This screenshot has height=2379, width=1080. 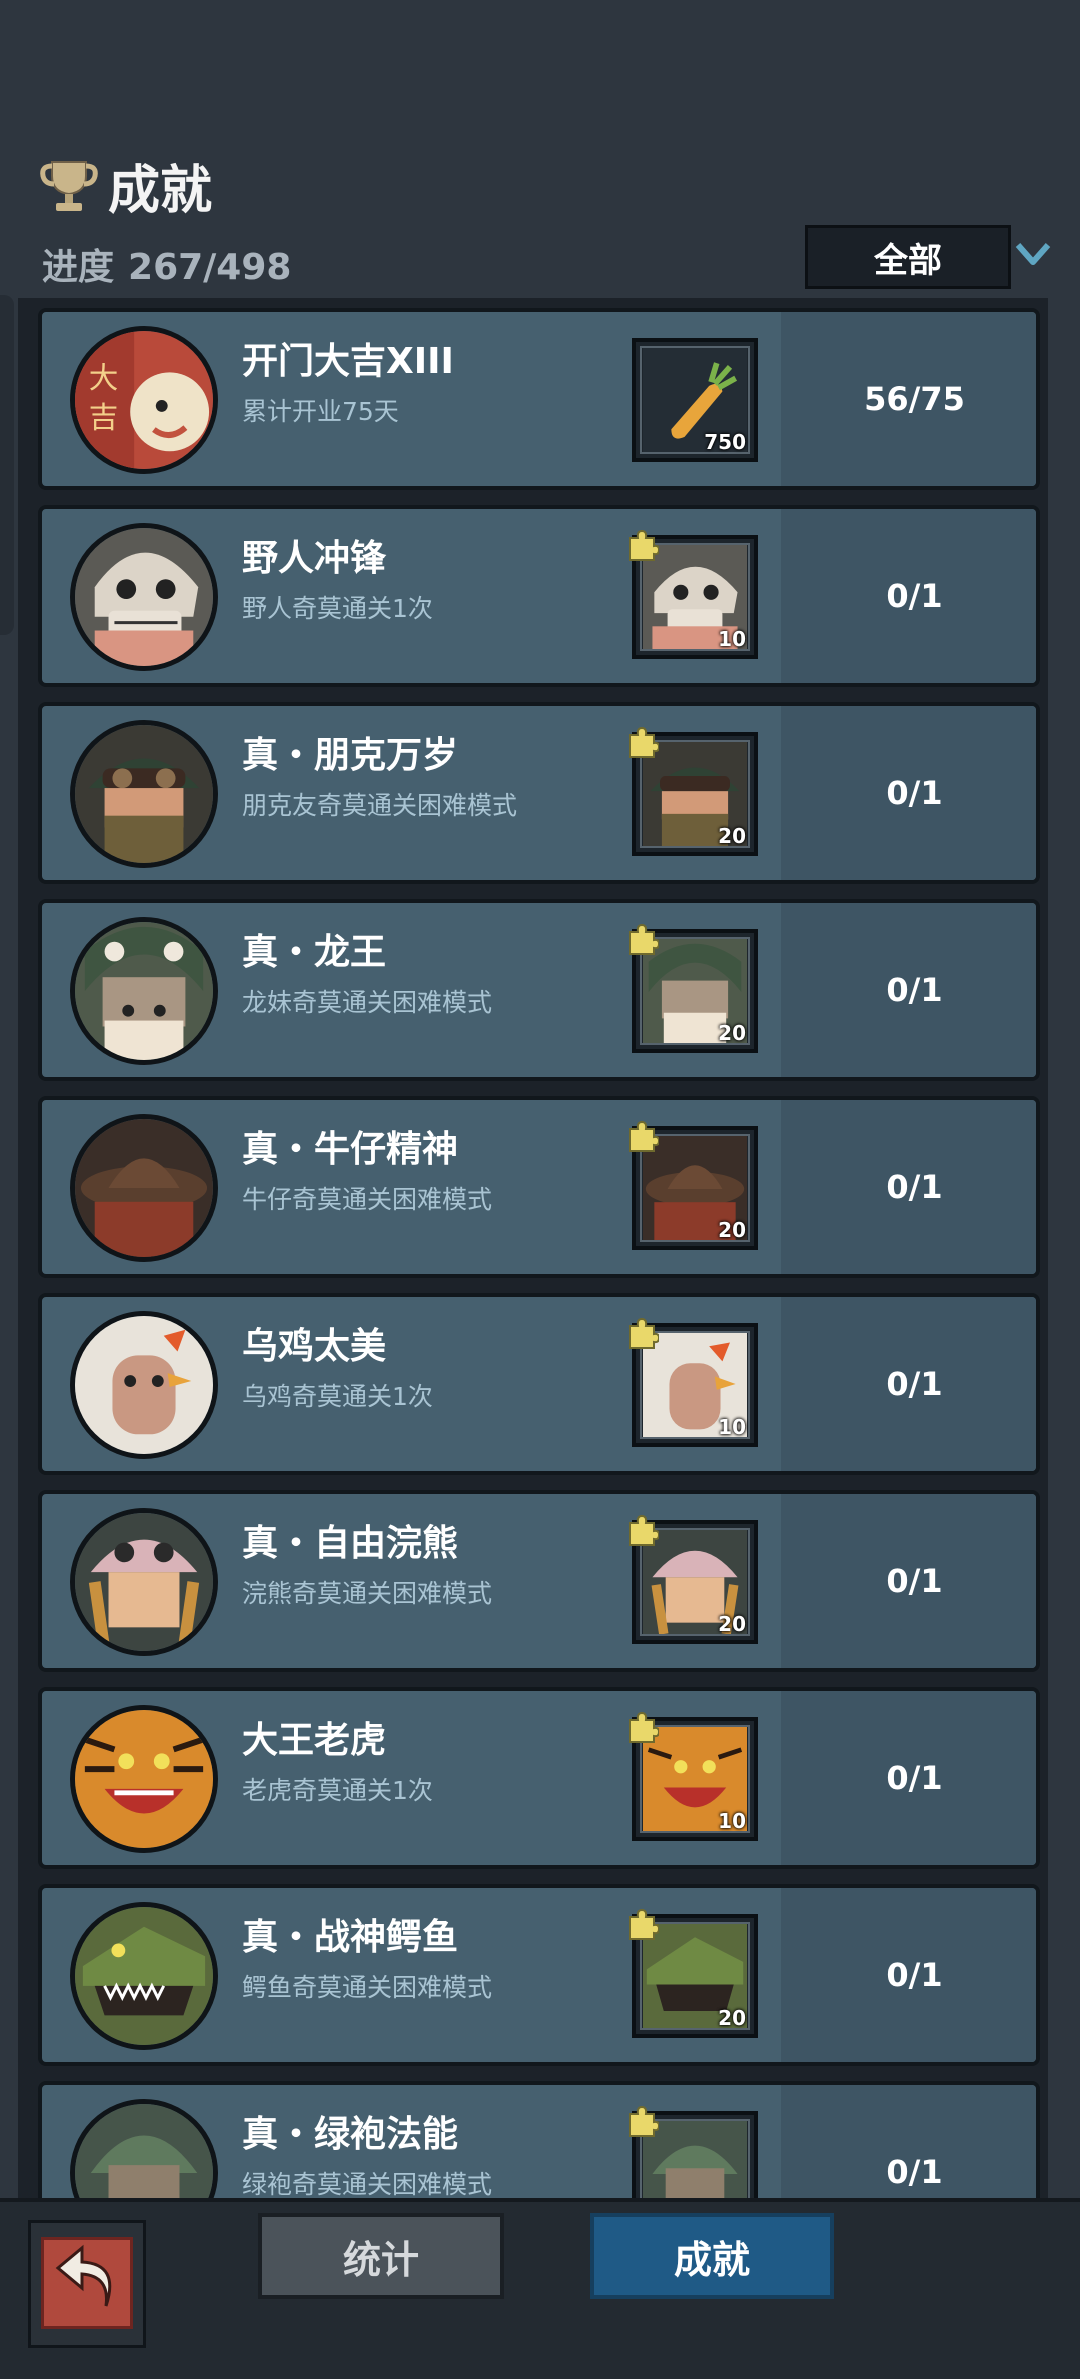 I want to click on back-button-face, so click(x=87, y=2283).